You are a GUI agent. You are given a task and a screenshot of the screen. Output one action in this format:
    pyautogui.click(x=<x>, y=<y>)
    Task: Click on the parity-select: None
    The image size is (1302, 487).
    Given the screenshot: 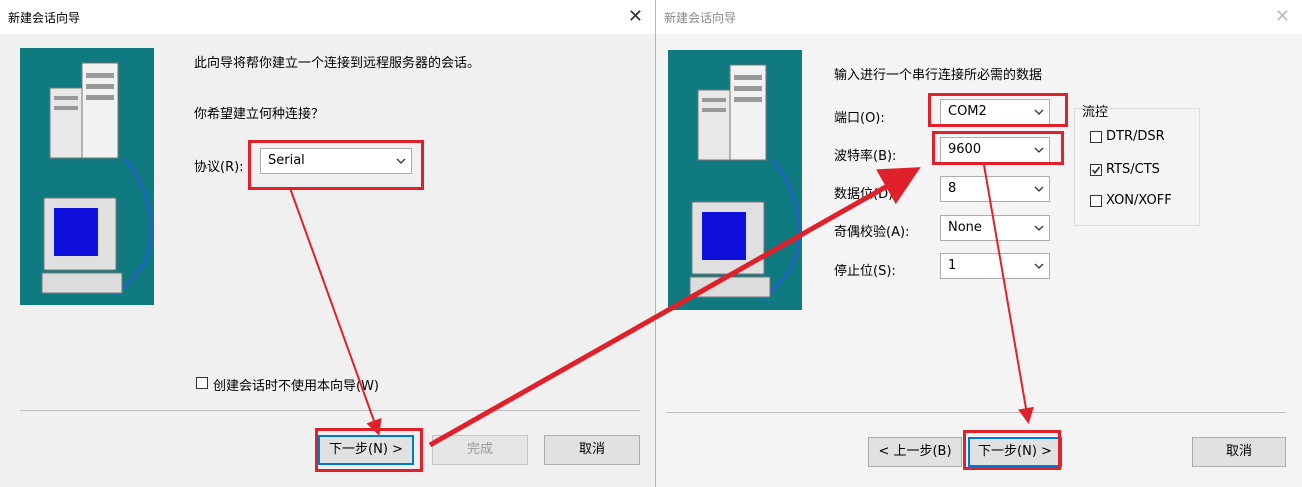 What is the action you would take?
    pyautogui.click(x=995, y=228)
    